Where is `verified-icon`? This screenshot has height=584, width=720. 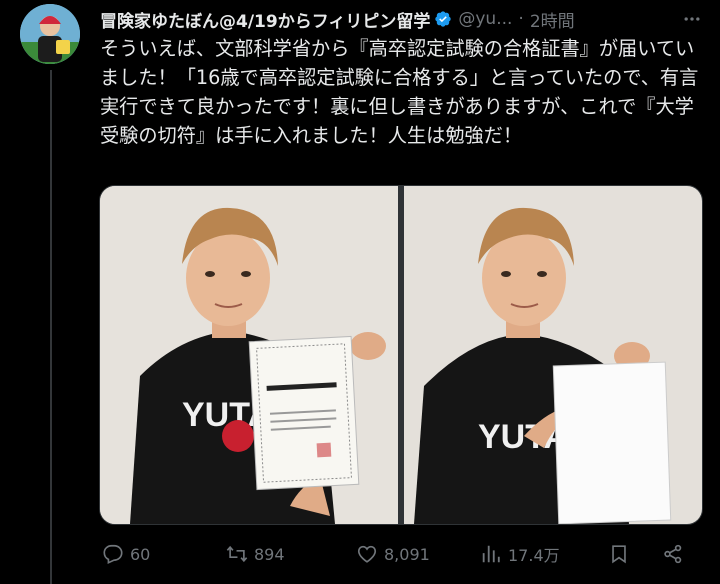
verified-icon is located at coordinates (443, 19).